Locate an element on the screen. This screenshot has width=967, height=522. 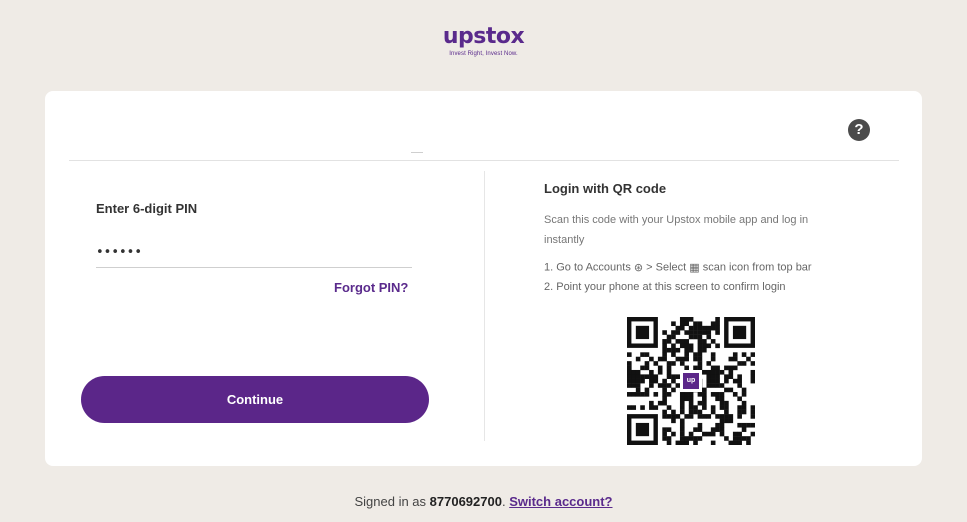
brand-wordmark: upstox is located at coordinates (483, 36).